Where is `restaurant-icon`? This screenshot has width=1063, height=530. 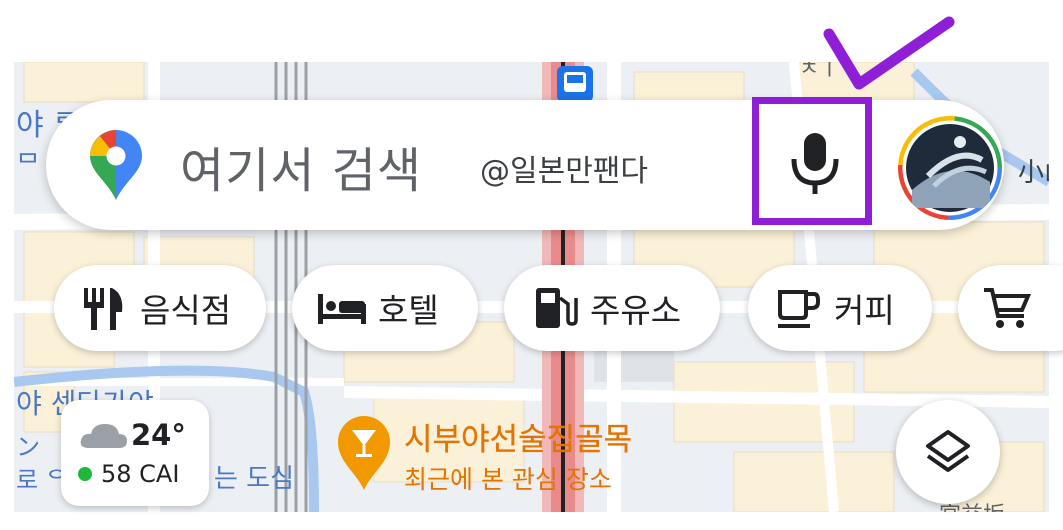
restaurant-icon is located at coordinates (104, 308).